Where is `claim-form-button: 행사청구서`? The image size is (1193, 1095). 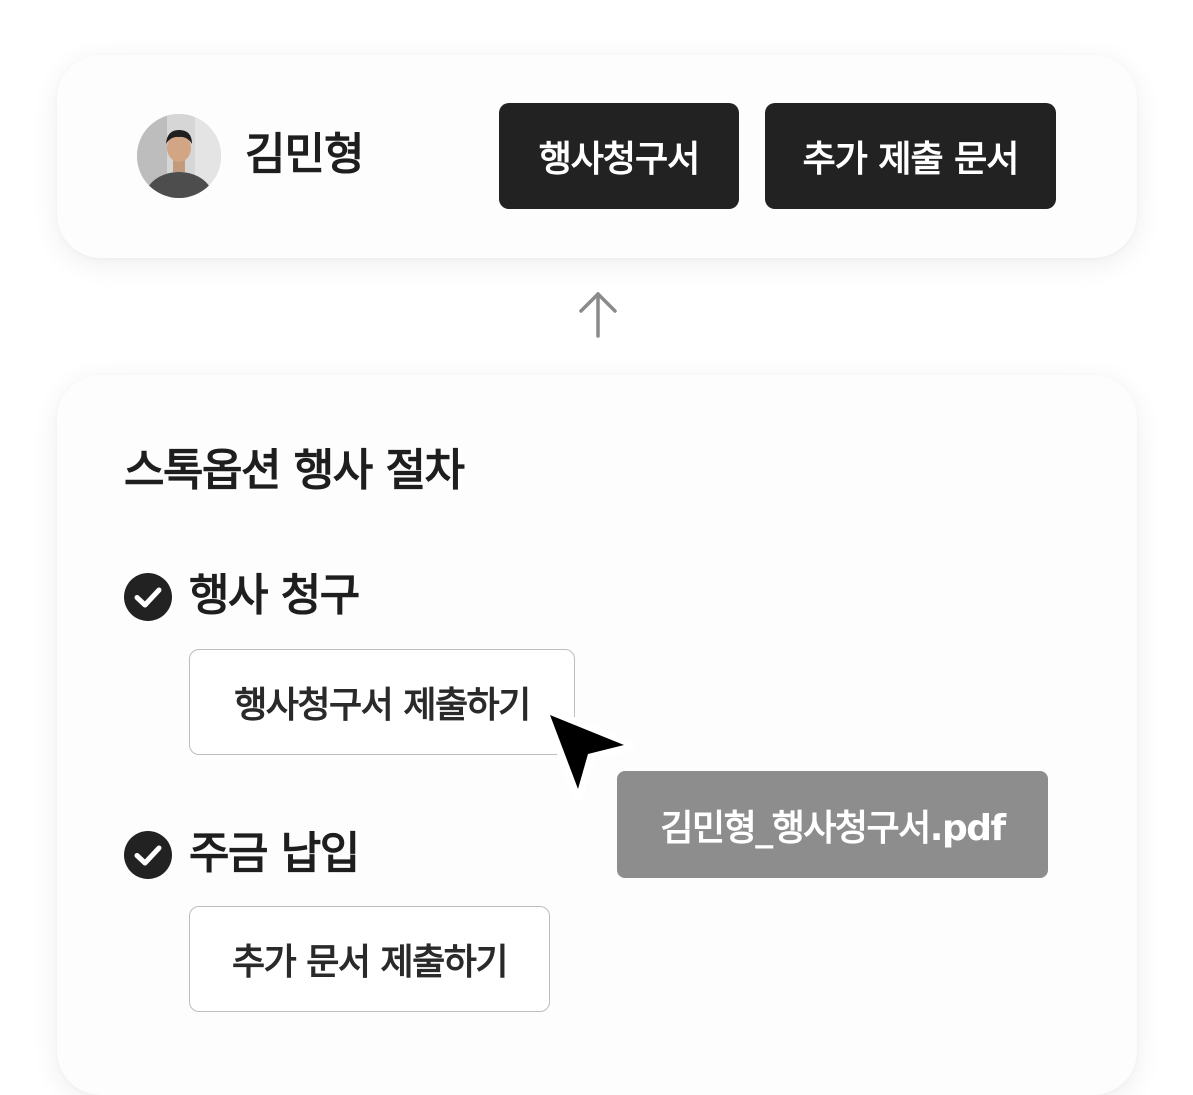 claim-form-button: 행사청구서 is located at coordinates (619, 156).